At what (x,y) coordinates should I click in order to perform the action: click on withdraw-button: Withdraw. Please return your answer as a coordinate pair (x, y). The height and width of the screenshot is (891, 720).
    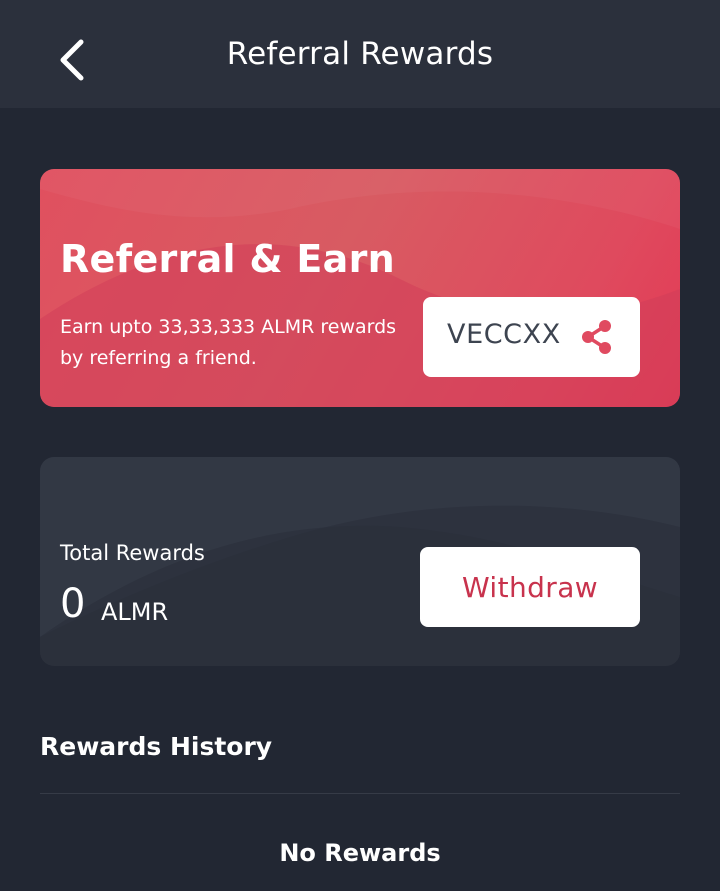
    Looking at the image, I should click on (530, 587).